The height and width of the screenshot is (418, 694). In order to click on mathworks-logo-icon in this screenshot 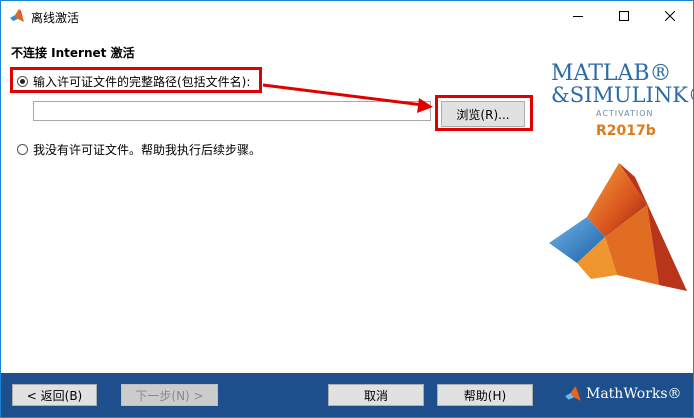, I will do `click(573, 393)`.